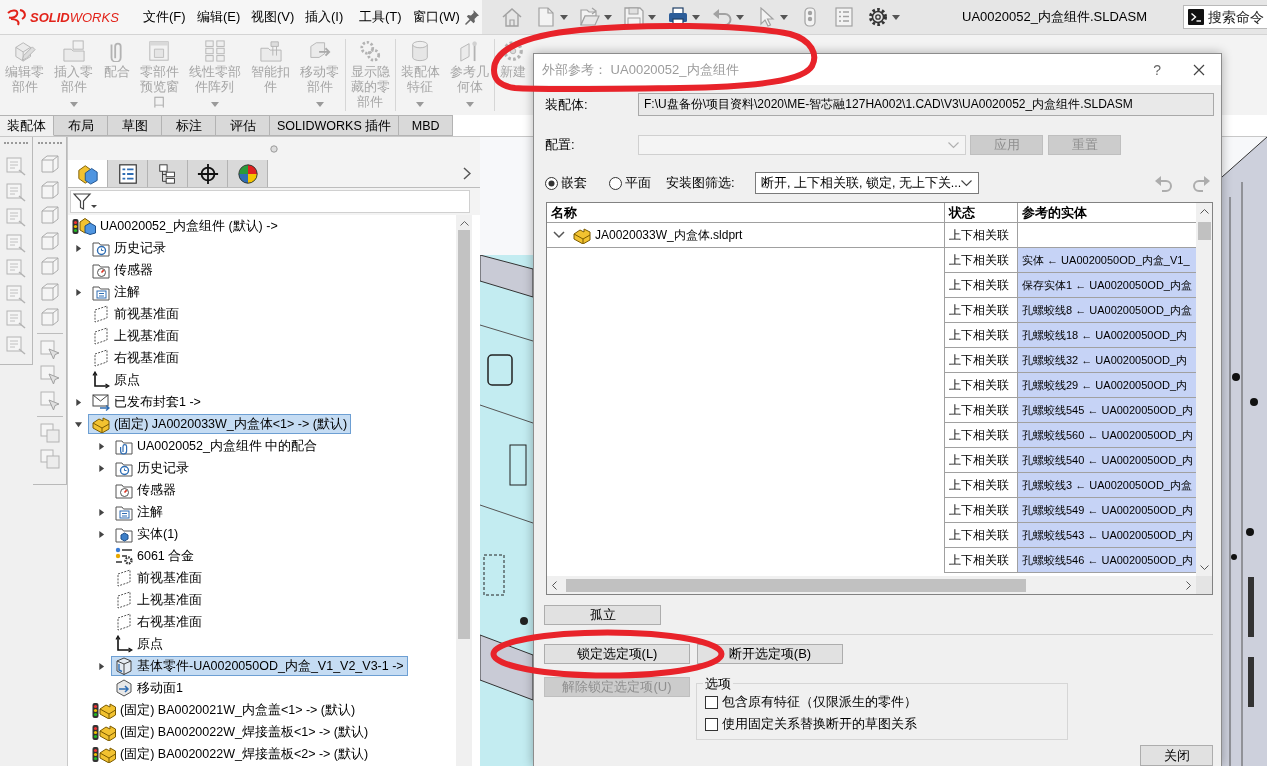 Image resolution: width=1267 pixels, height=766 pixels. I want to click on menu-item: 插入(I), so click(326, 17).